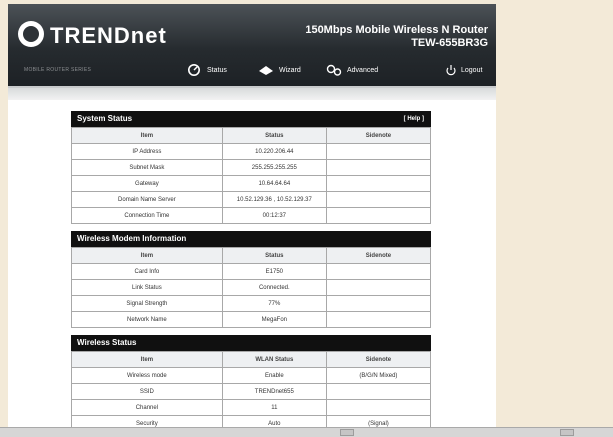  What do you see at coordinates (347, 432) in the screenshot?
I see `scroll-thumb` at bounding box center [347, 432].